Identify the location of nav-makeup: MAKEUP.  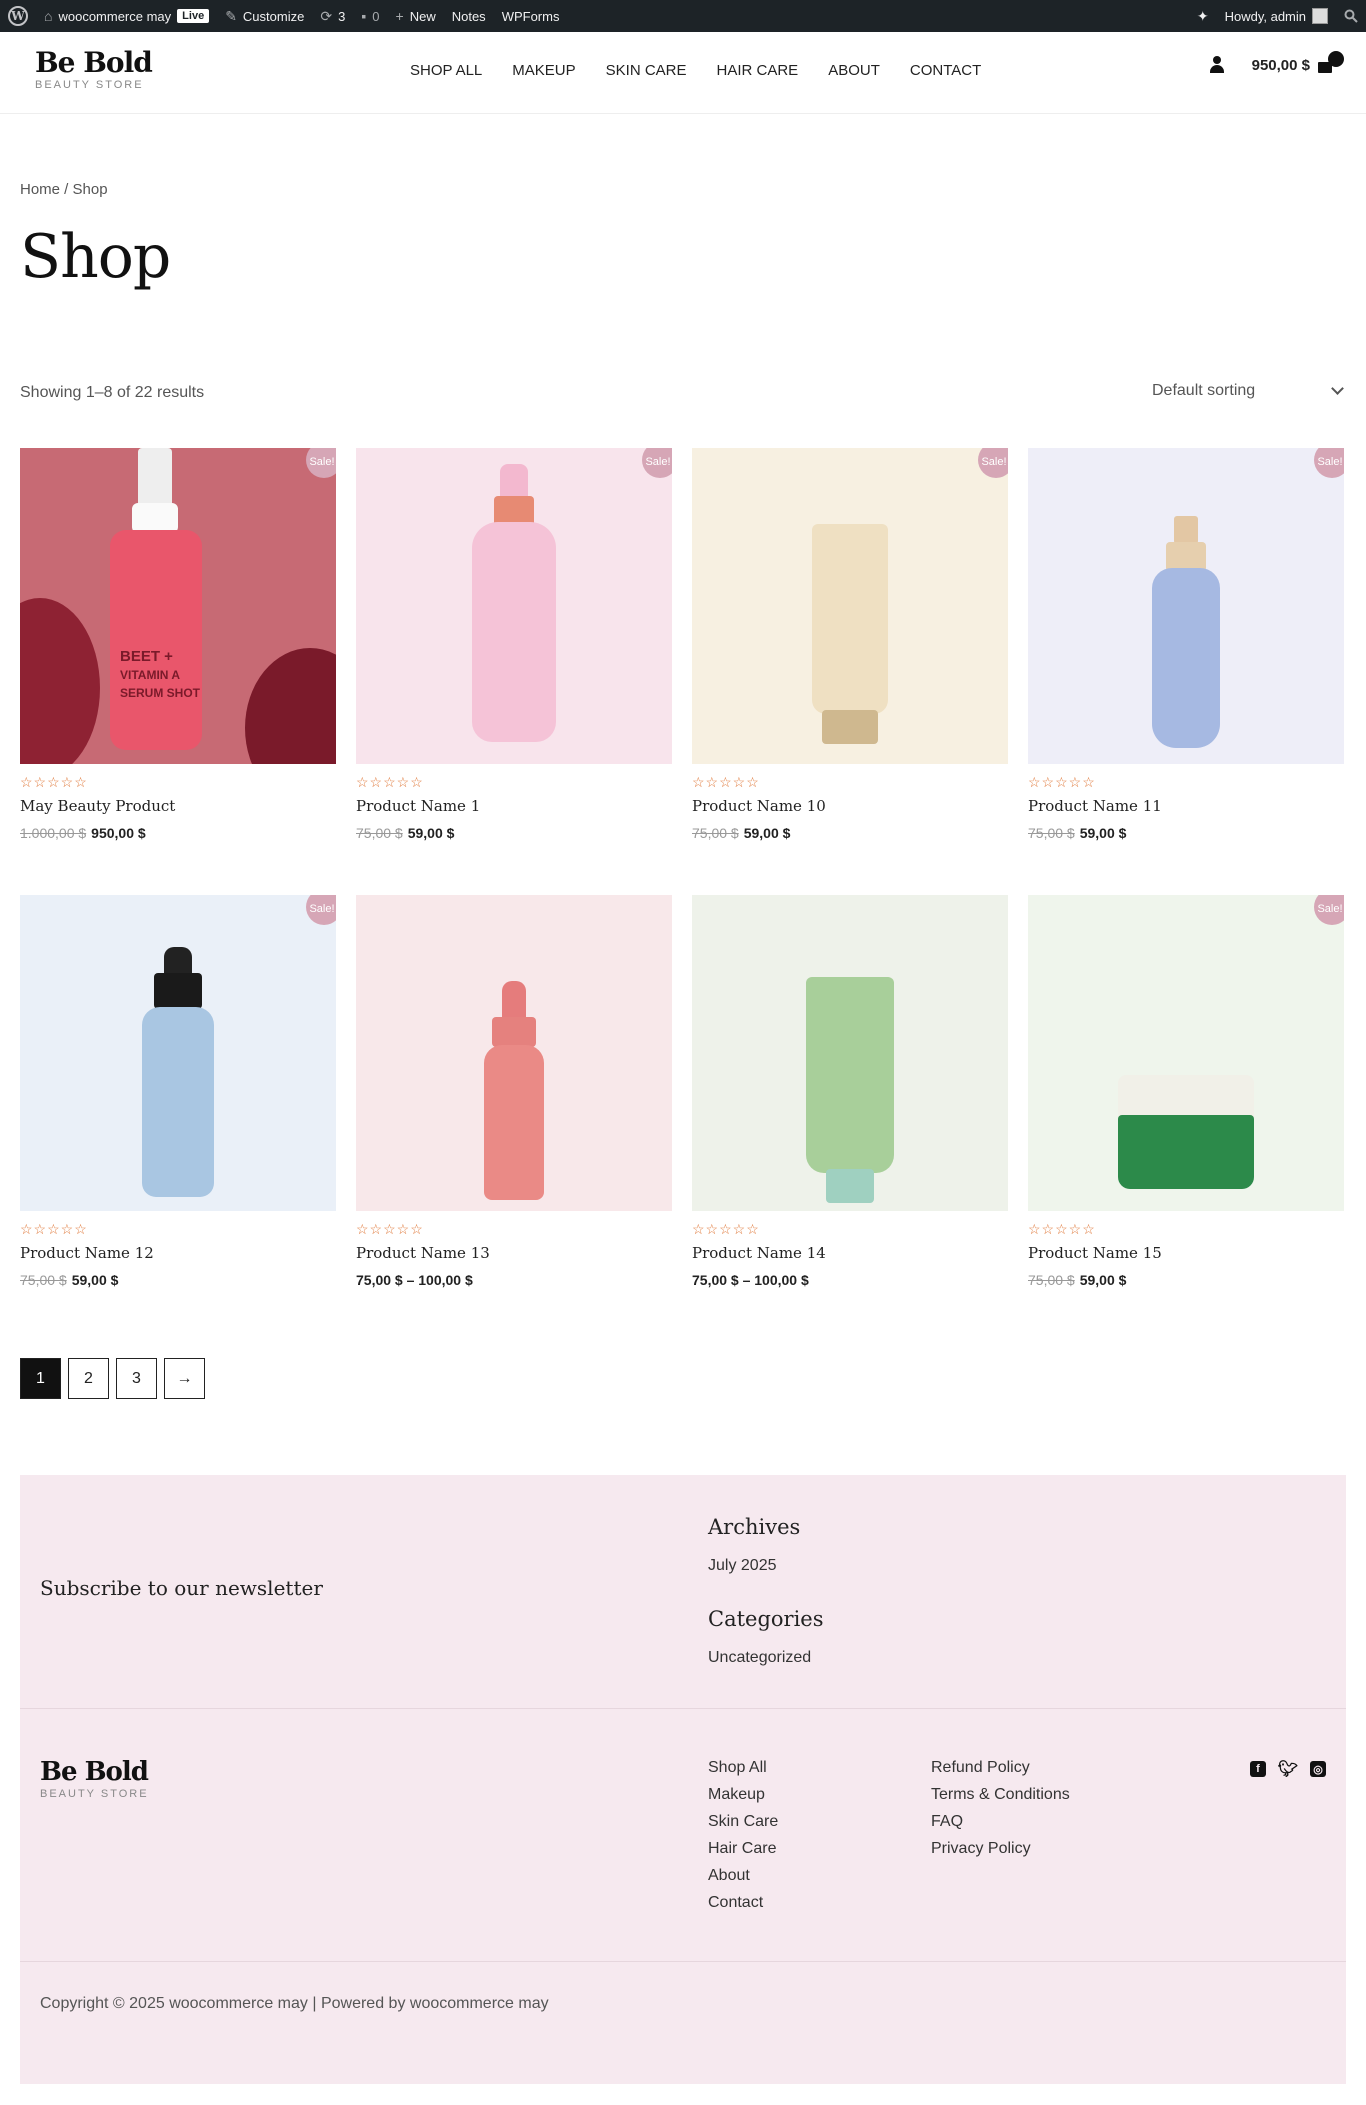
(543, 70).